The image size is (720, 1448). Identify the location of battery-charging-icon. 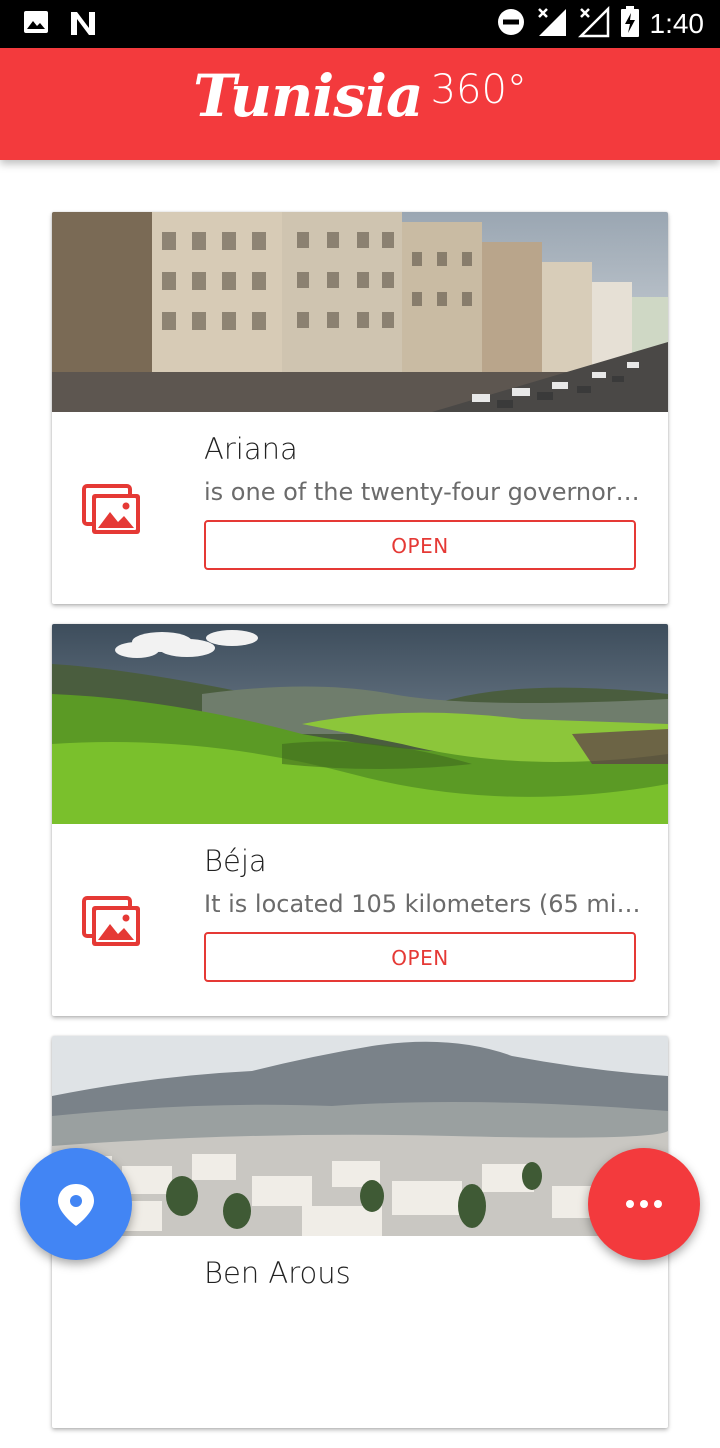
(630, 24).